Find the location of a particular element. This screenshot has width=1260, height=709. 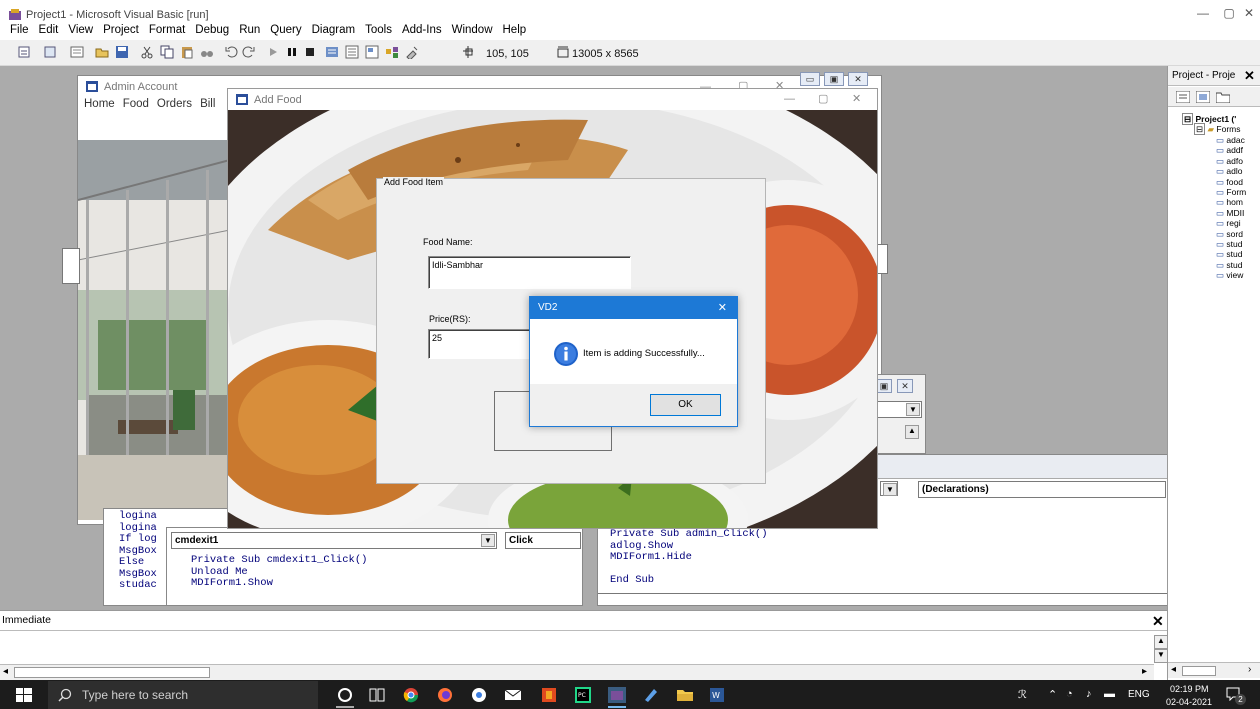

menu-diagram: Diagram is located at coordinates (333, 29).